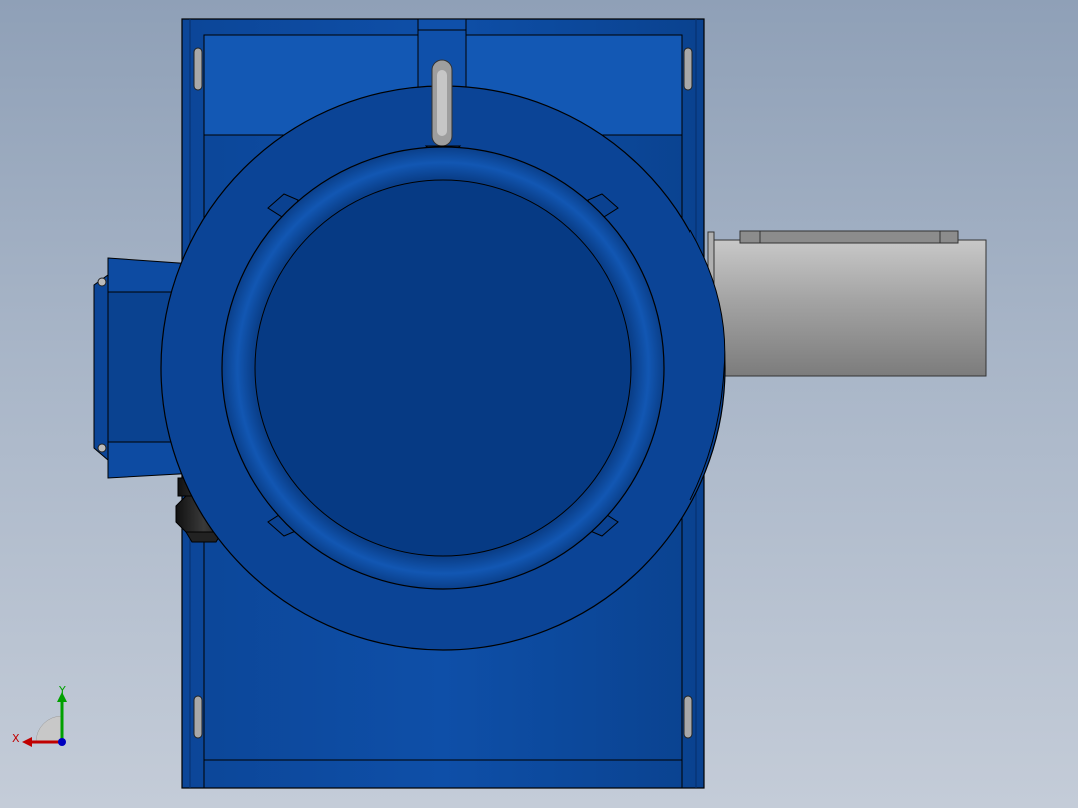  Describe the element at coordinates (847, 304) in the screenshot. I see `output-shaft` at that location.